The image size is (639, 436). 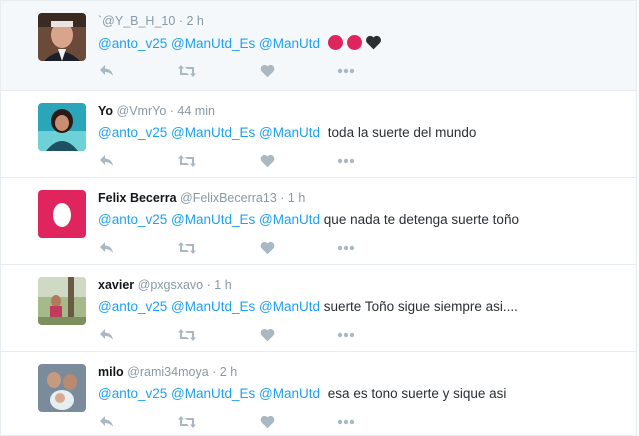 I want to click on user-handle: @rami34moya, so click(x=167, y=372).